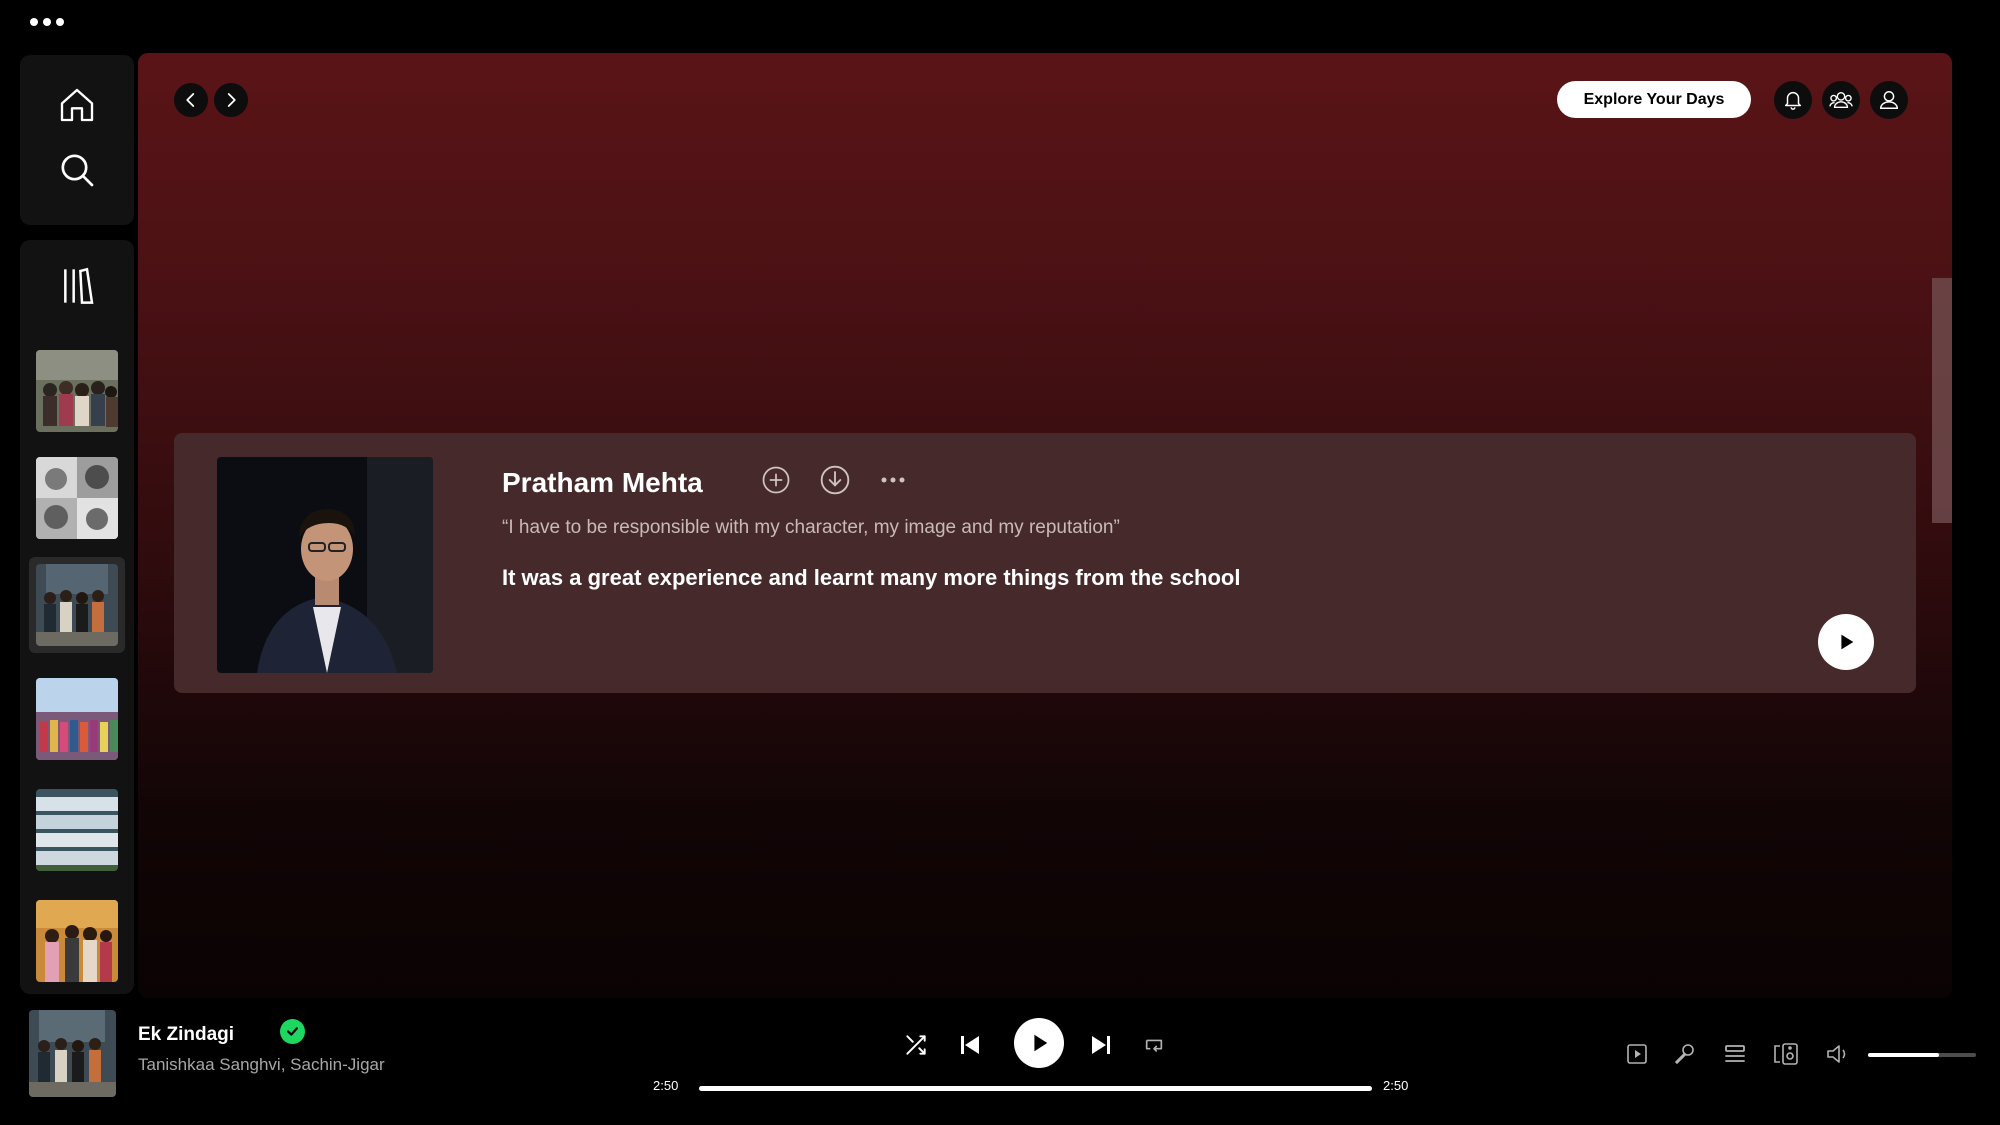 This screenshot has height=1125, width=2000. I want to click on queue-icon, so click(1735, 1053).